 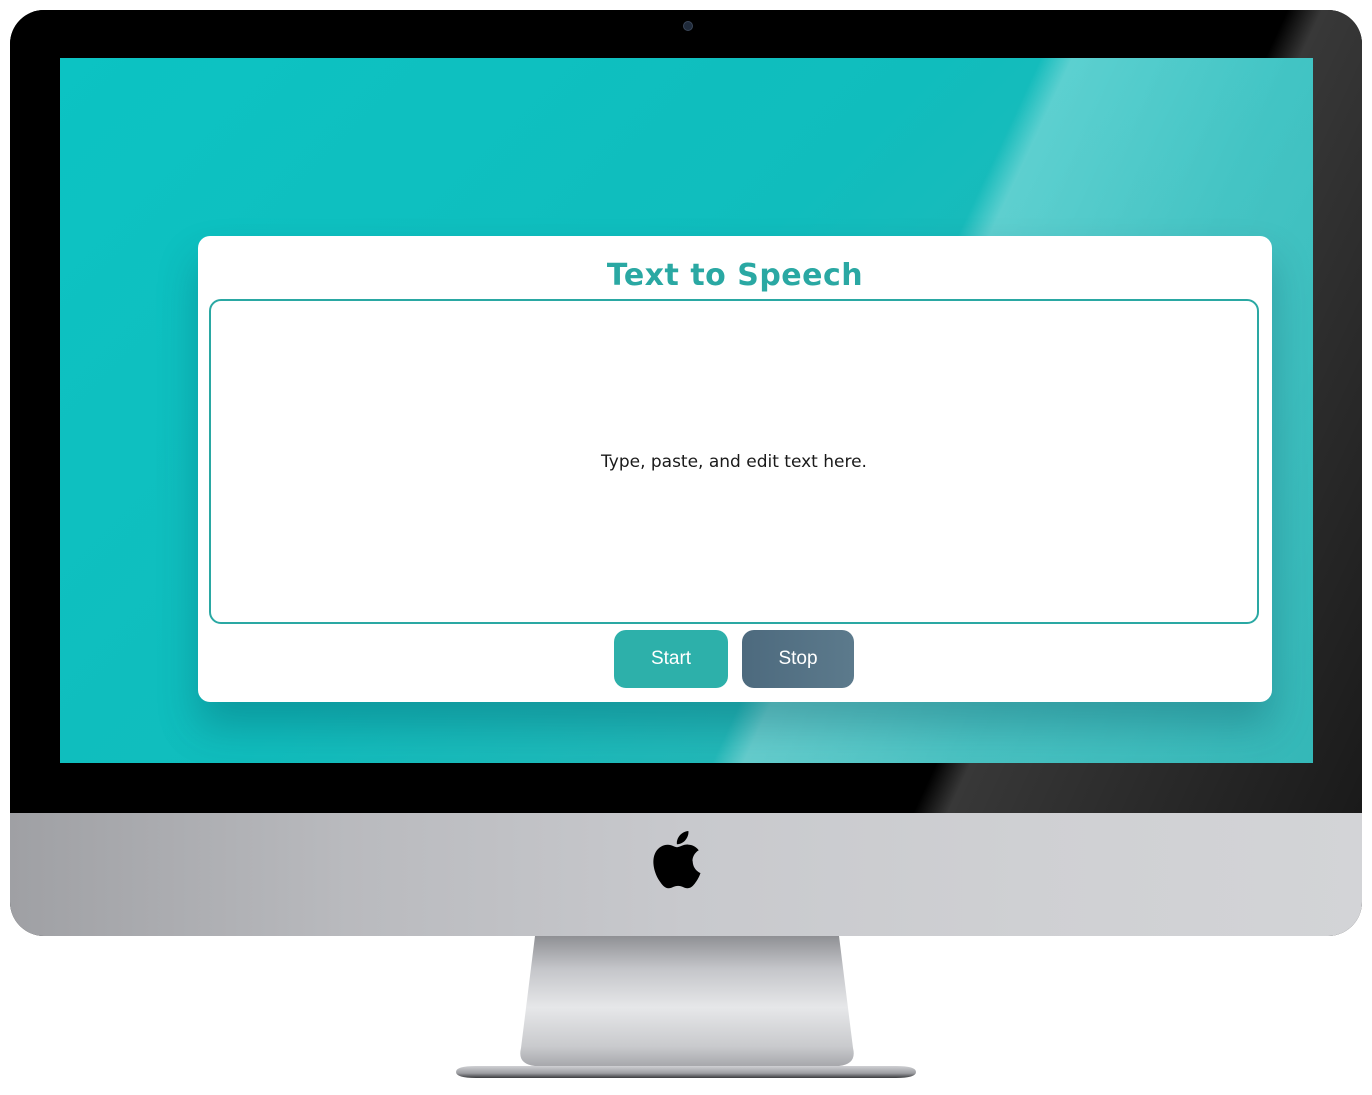 What do you see at coordinates (686, 1072) in the screenshot?
I see `stand-base` at bounding box center [686, 1072].